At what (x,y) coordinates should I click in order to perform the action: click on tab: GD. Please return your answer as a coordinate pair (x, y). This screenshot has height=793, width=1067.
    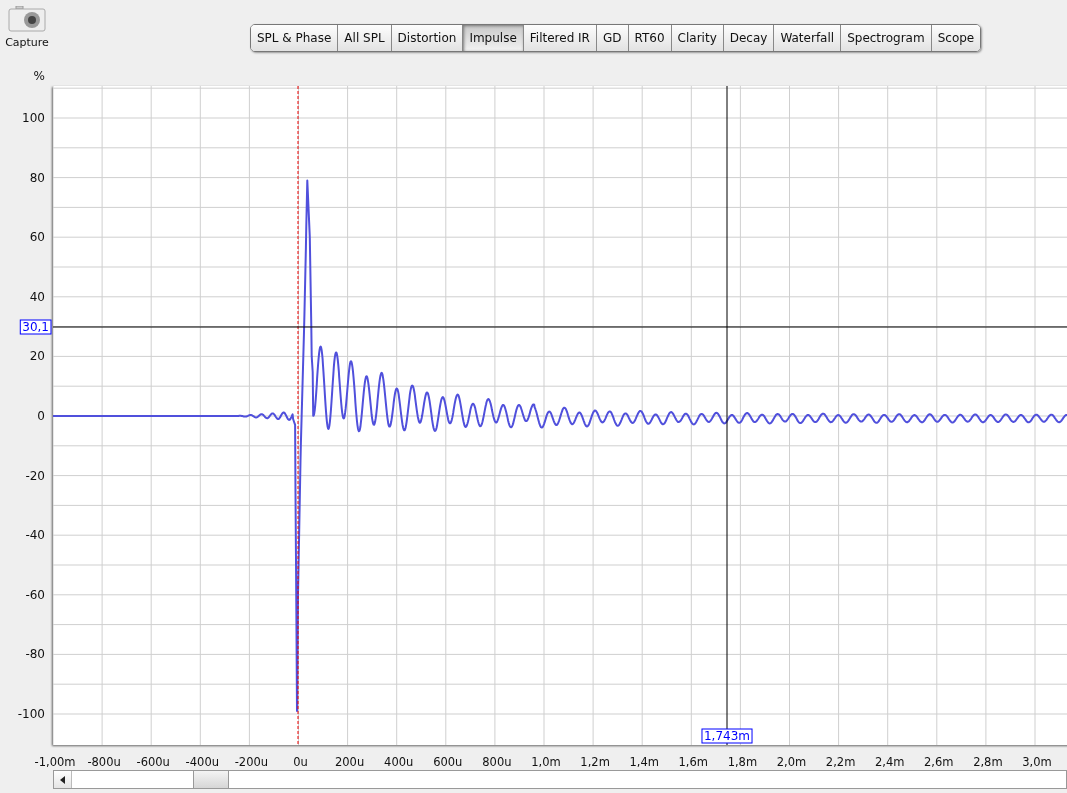
    Looking at the image, I should click on (612, 38).